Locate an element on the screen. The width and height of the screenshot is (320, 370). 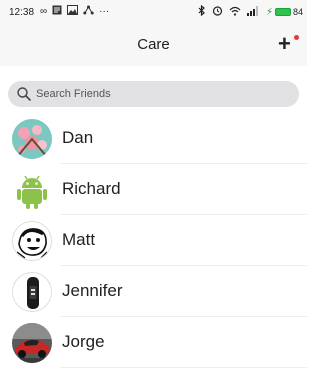
notes-icon is located at coordinates (57, 11).